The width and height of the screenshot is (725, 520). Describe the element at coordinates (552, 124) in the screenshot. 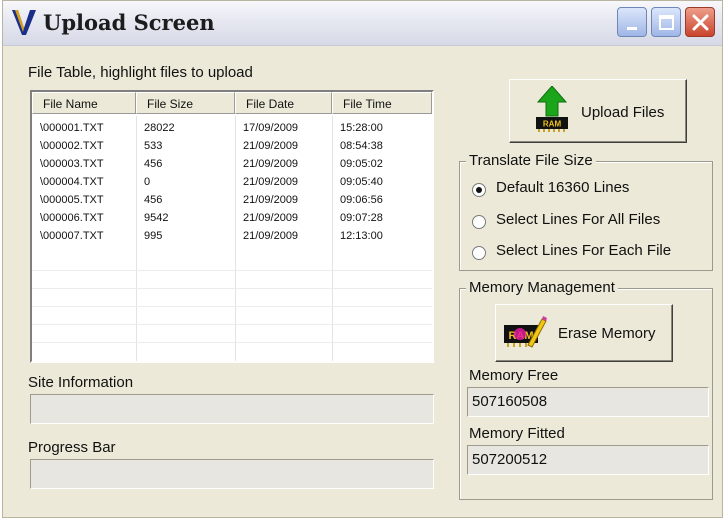

I see `upload-icon-text: RAM` at that location.